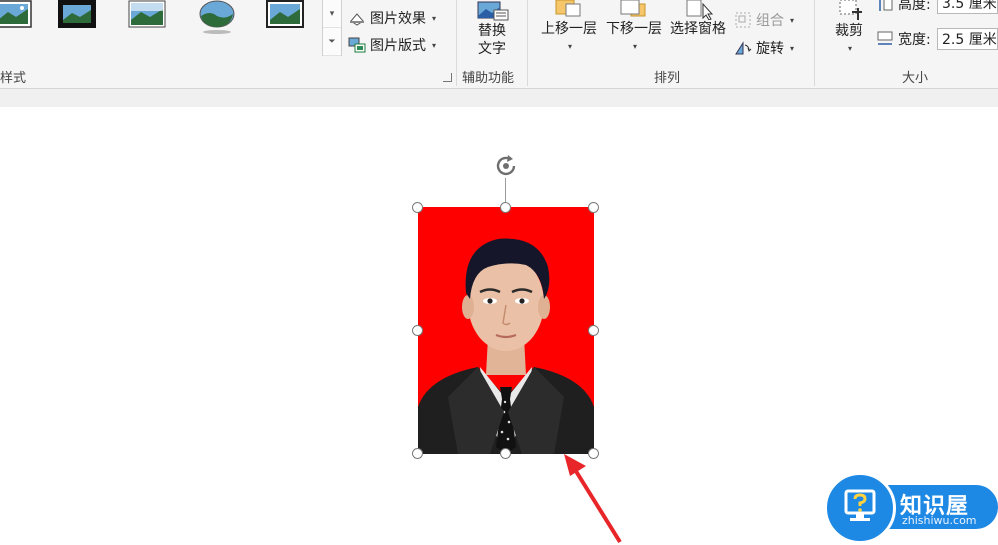  Describe the element at coordinates (849, 29) in the screenshot. I see `crop-button: 裁剪 ▾` at that location.